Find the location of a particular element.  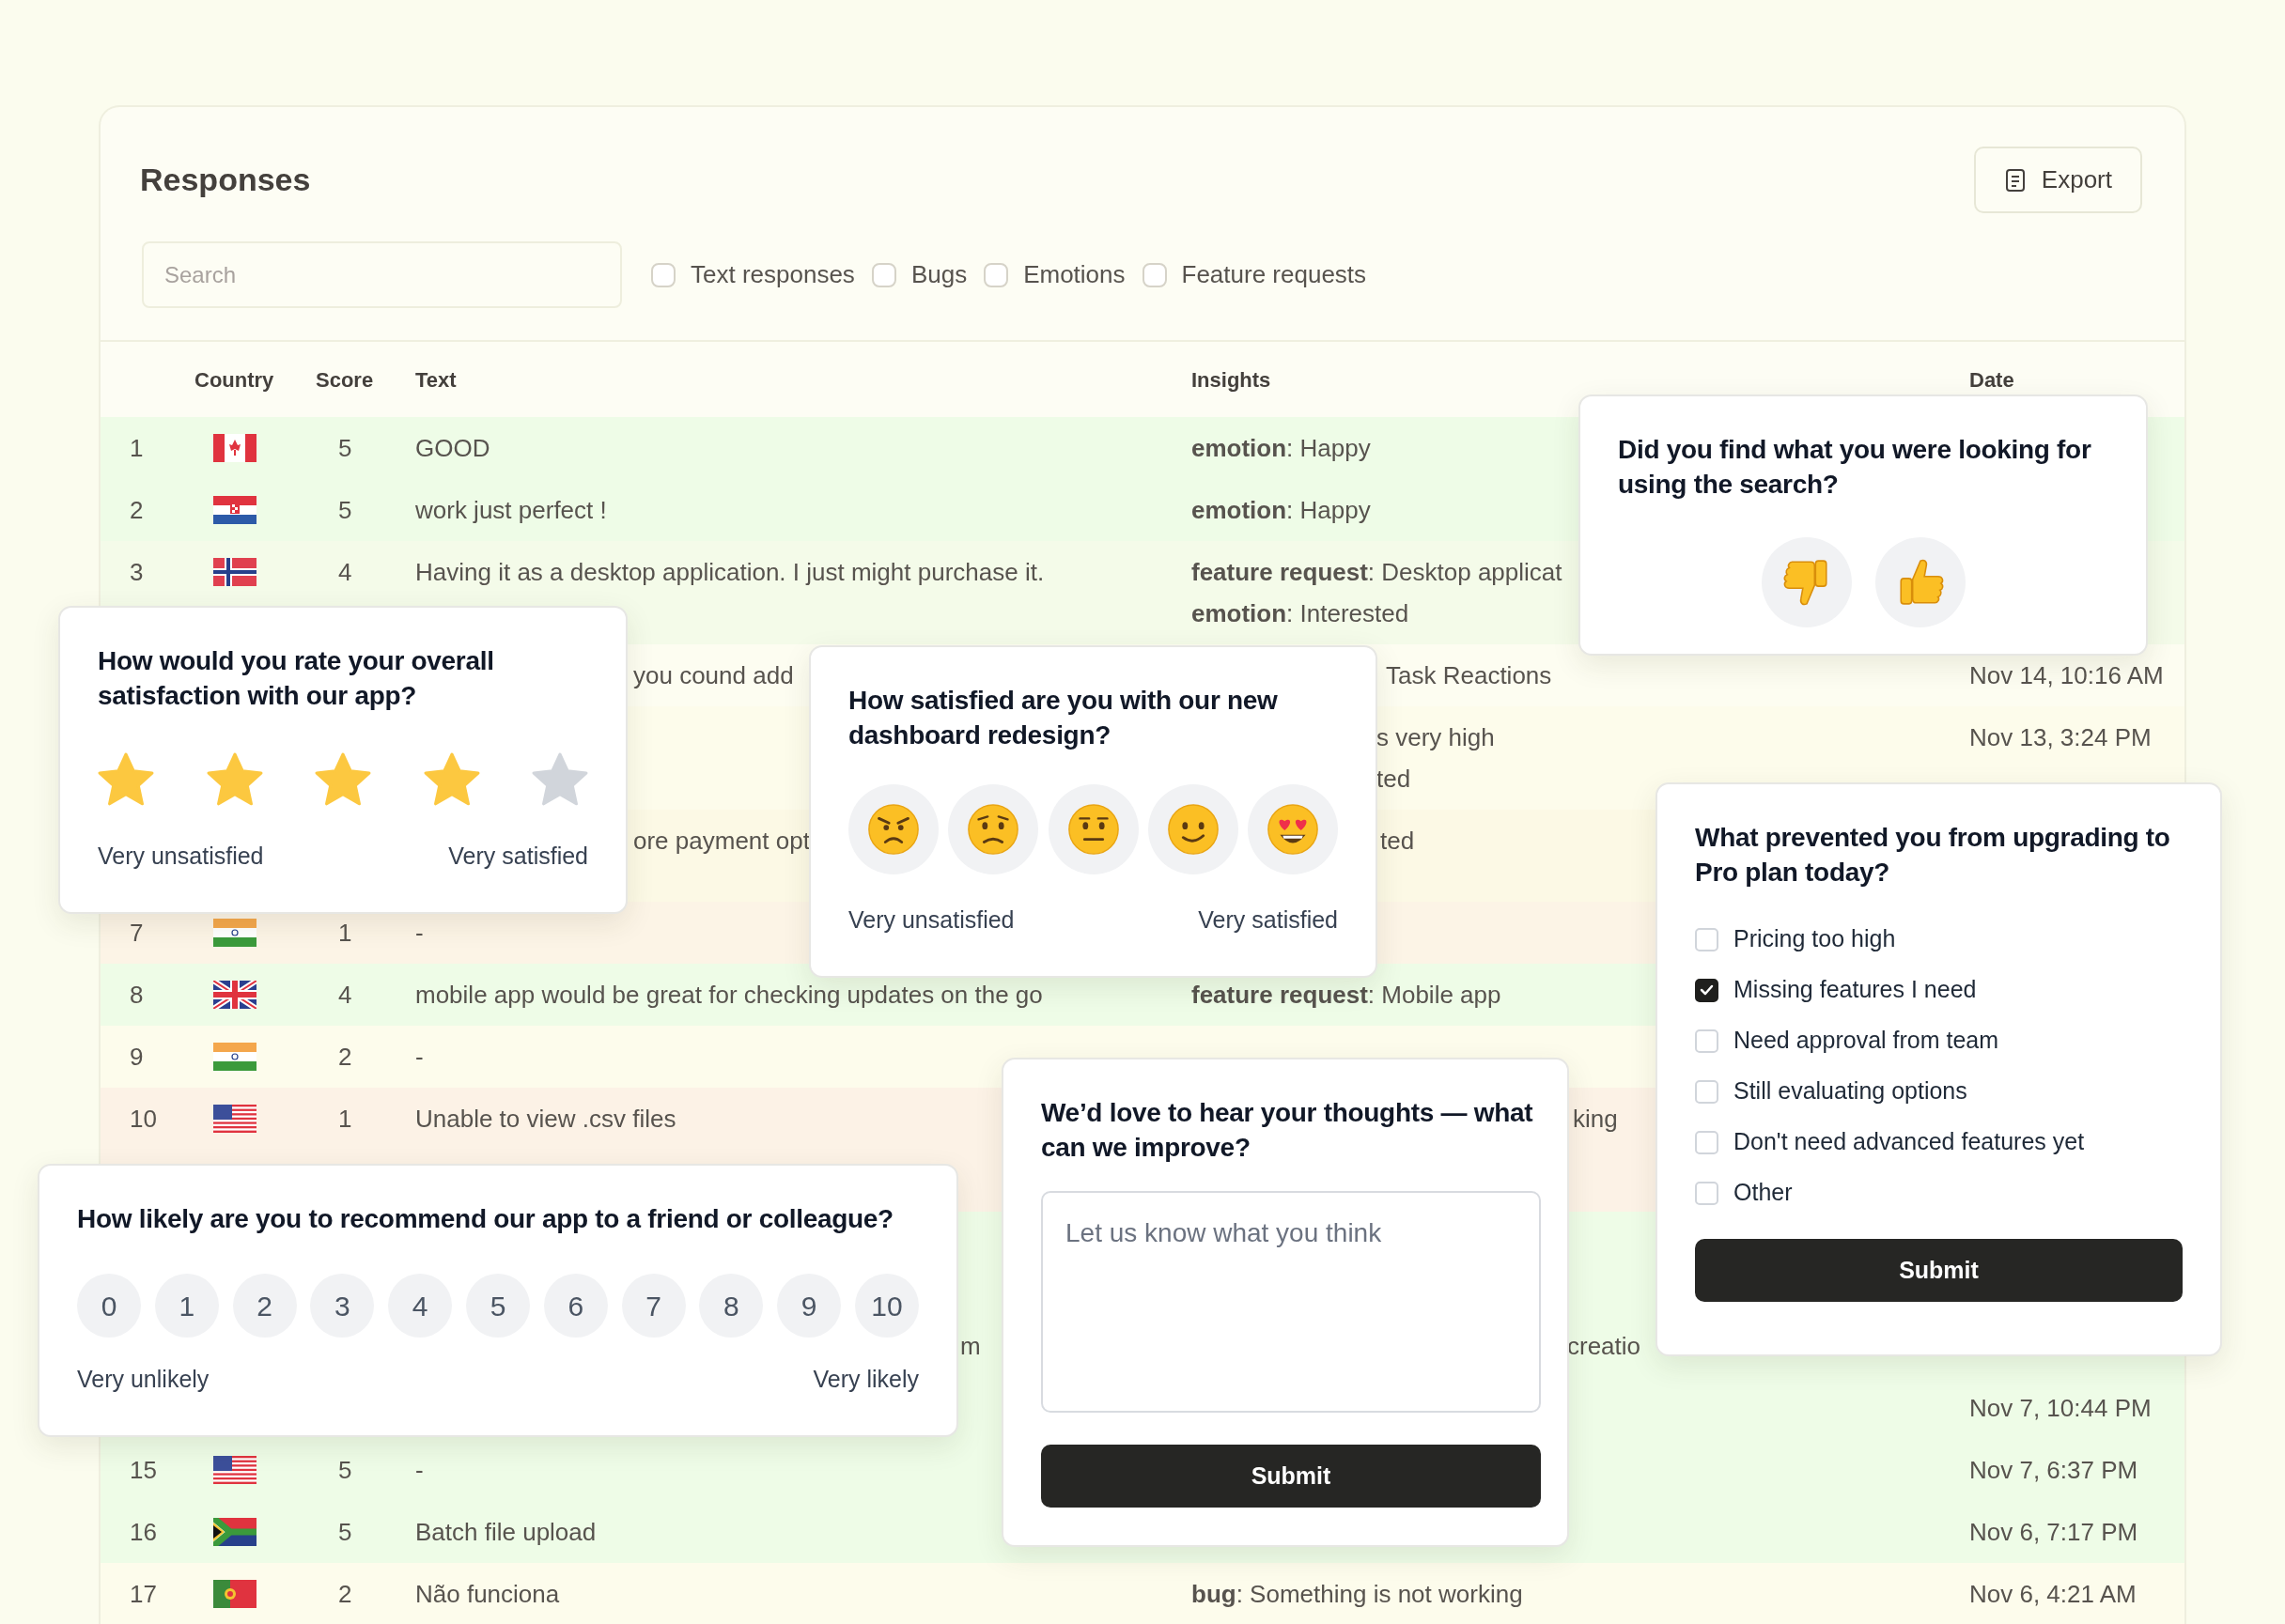

checkbox-label: Feature requests is located at coordinates (1274, 274).